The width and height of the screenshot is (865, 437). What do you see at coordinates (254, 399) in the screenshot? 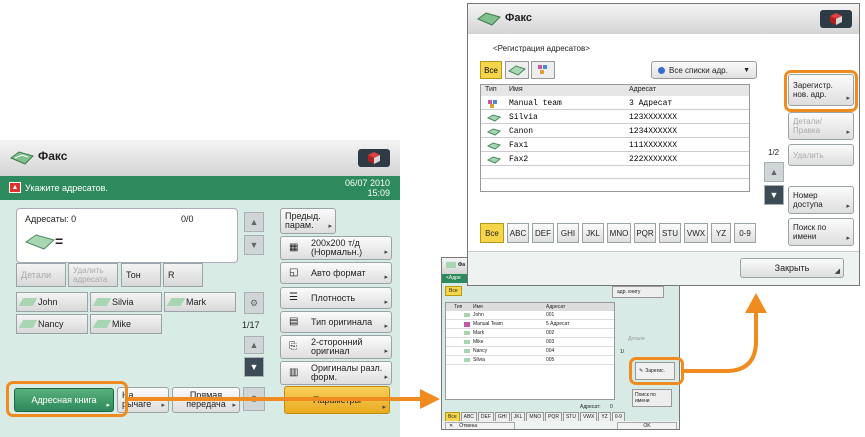
I see `tools-icon: ⚙` at bounding box center [254, 399].